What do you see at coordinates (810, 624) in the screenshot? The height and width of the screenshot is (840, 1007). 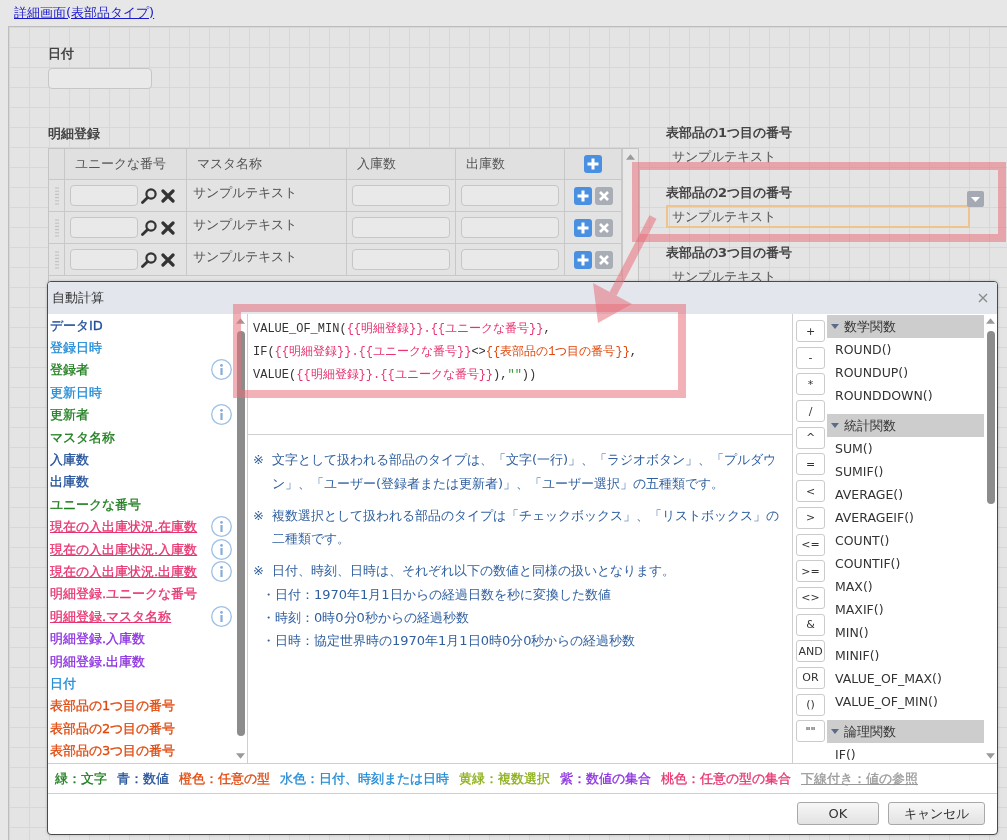 I see `operator-button: &` at bounding box center [810, 624].